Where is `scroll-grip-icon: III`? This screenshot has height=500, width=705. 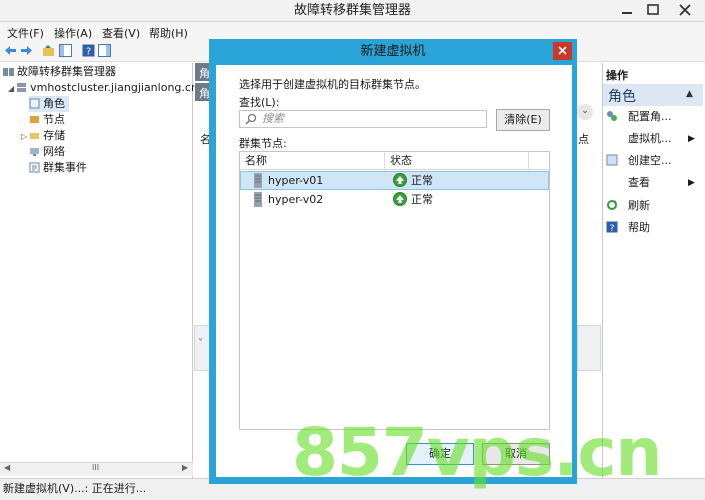 scroll-grip-icon: III is located at coordinates (96, 467).